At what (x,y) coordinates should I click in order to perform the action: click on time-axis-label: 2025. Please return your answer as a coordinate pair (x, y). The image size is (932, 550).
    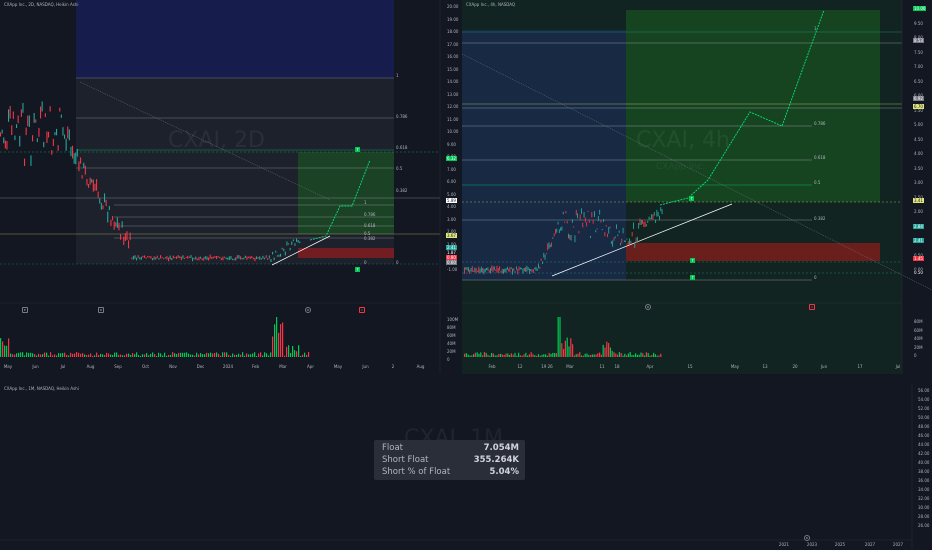
    Looking at the image, I should click on (840, 544).